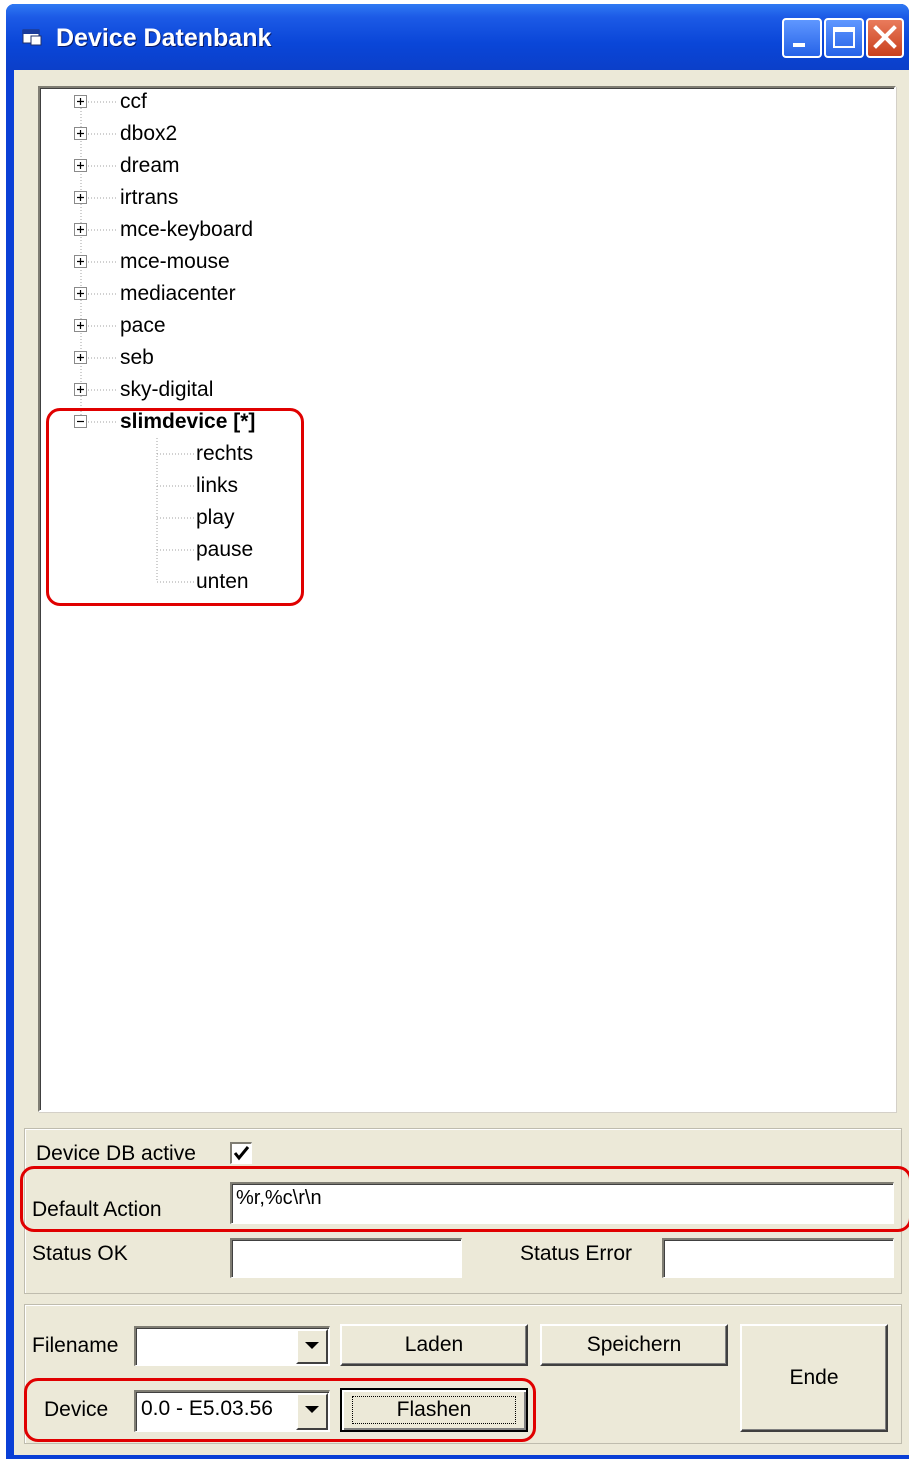 Image resolution: width=909 pixels, height=1459 pixels. Describe the element at coordinates (178, 294) in the screenshot. I see `tree-node-mediacenter: mediacenter` at that location.